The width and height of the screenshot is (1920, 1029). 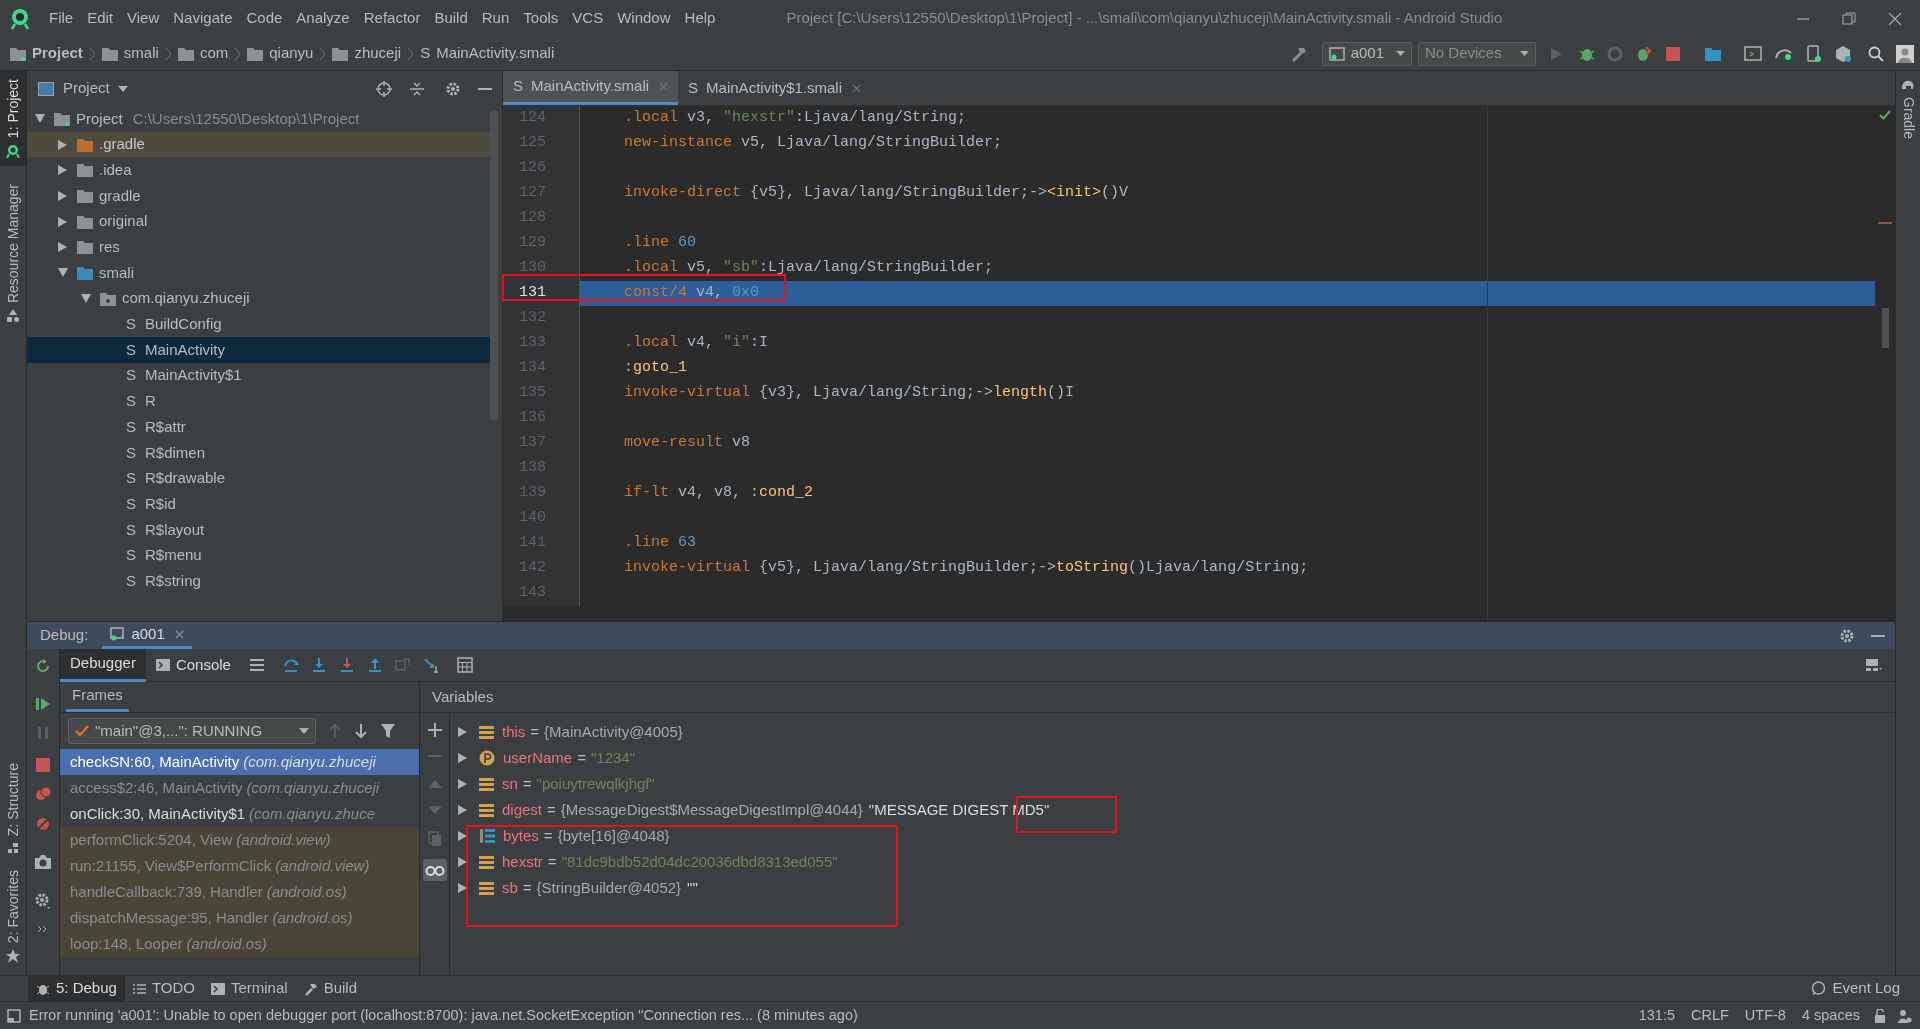 I want to click on locate-icon, so click(x=384, y=88).